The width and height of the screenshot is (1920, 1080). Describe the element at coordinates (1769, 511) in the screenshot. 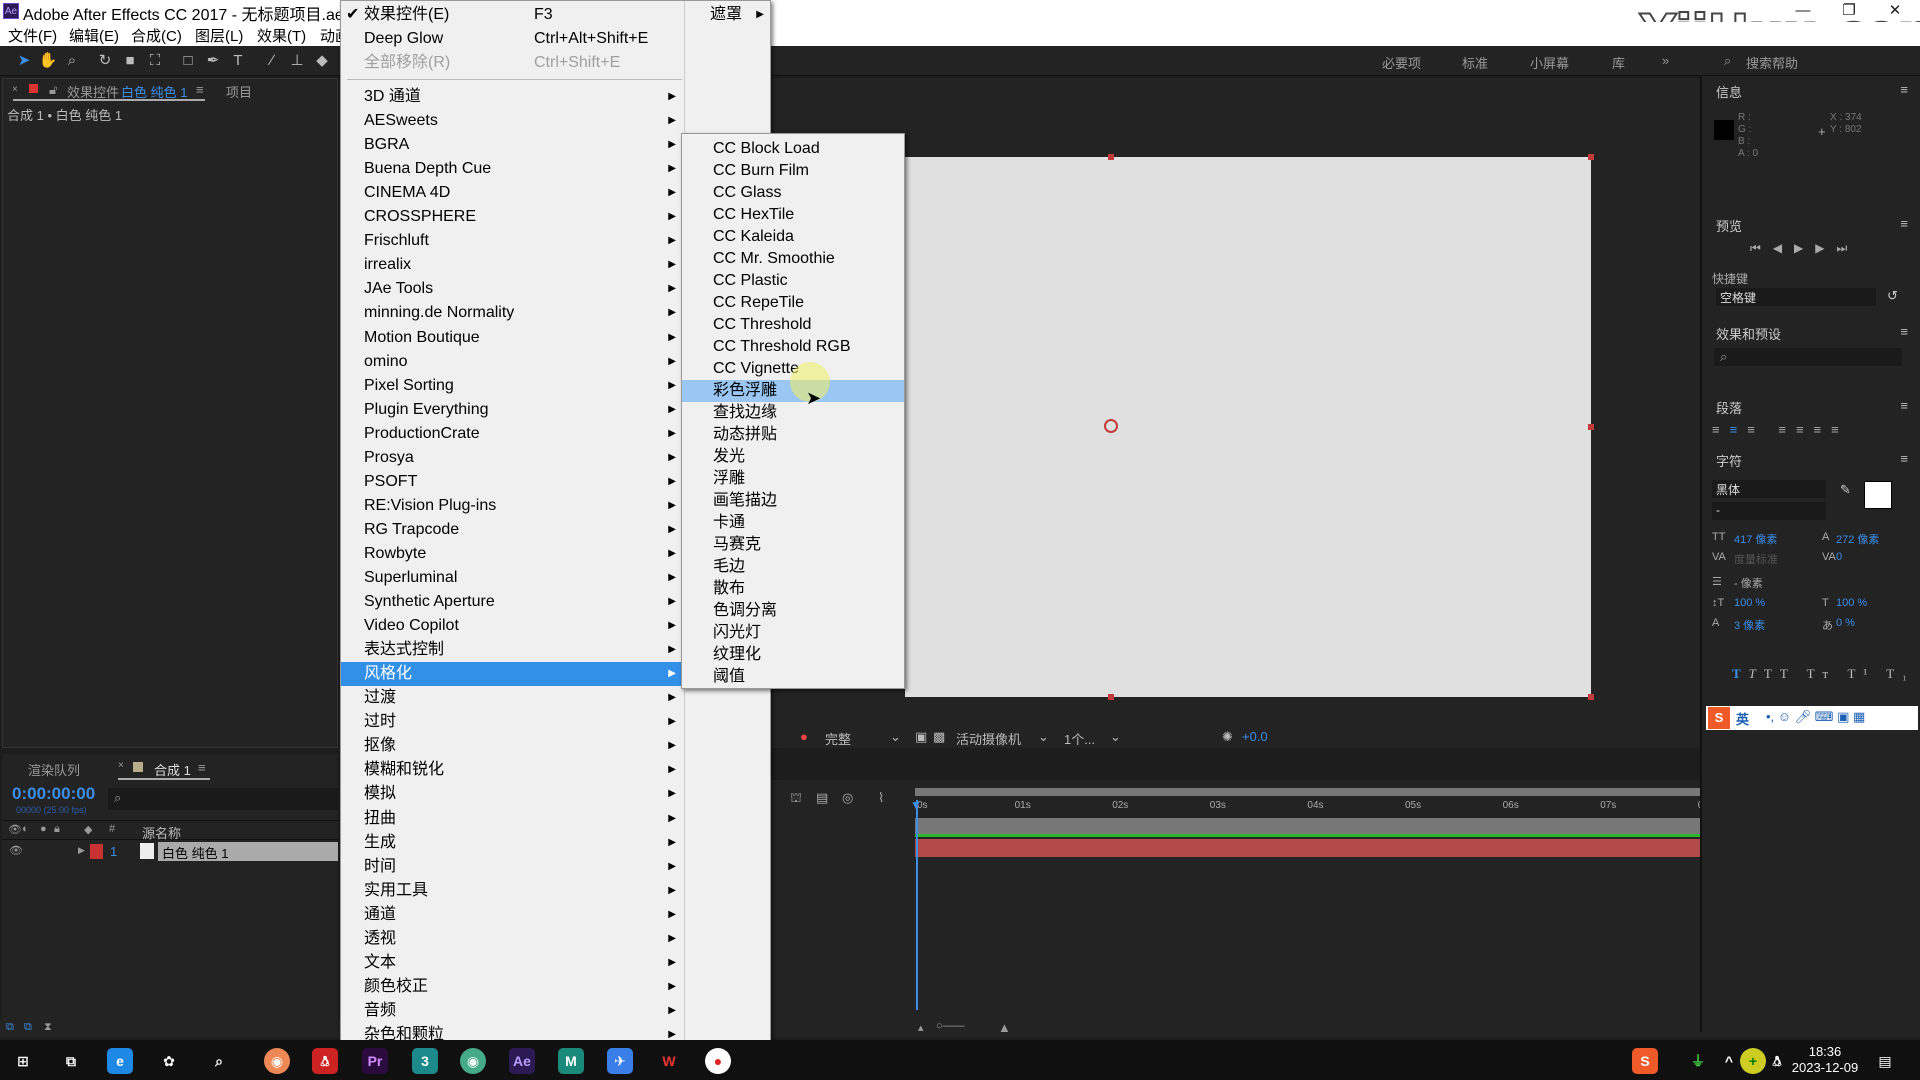

I see `font-style-dropdown: -` at that location.